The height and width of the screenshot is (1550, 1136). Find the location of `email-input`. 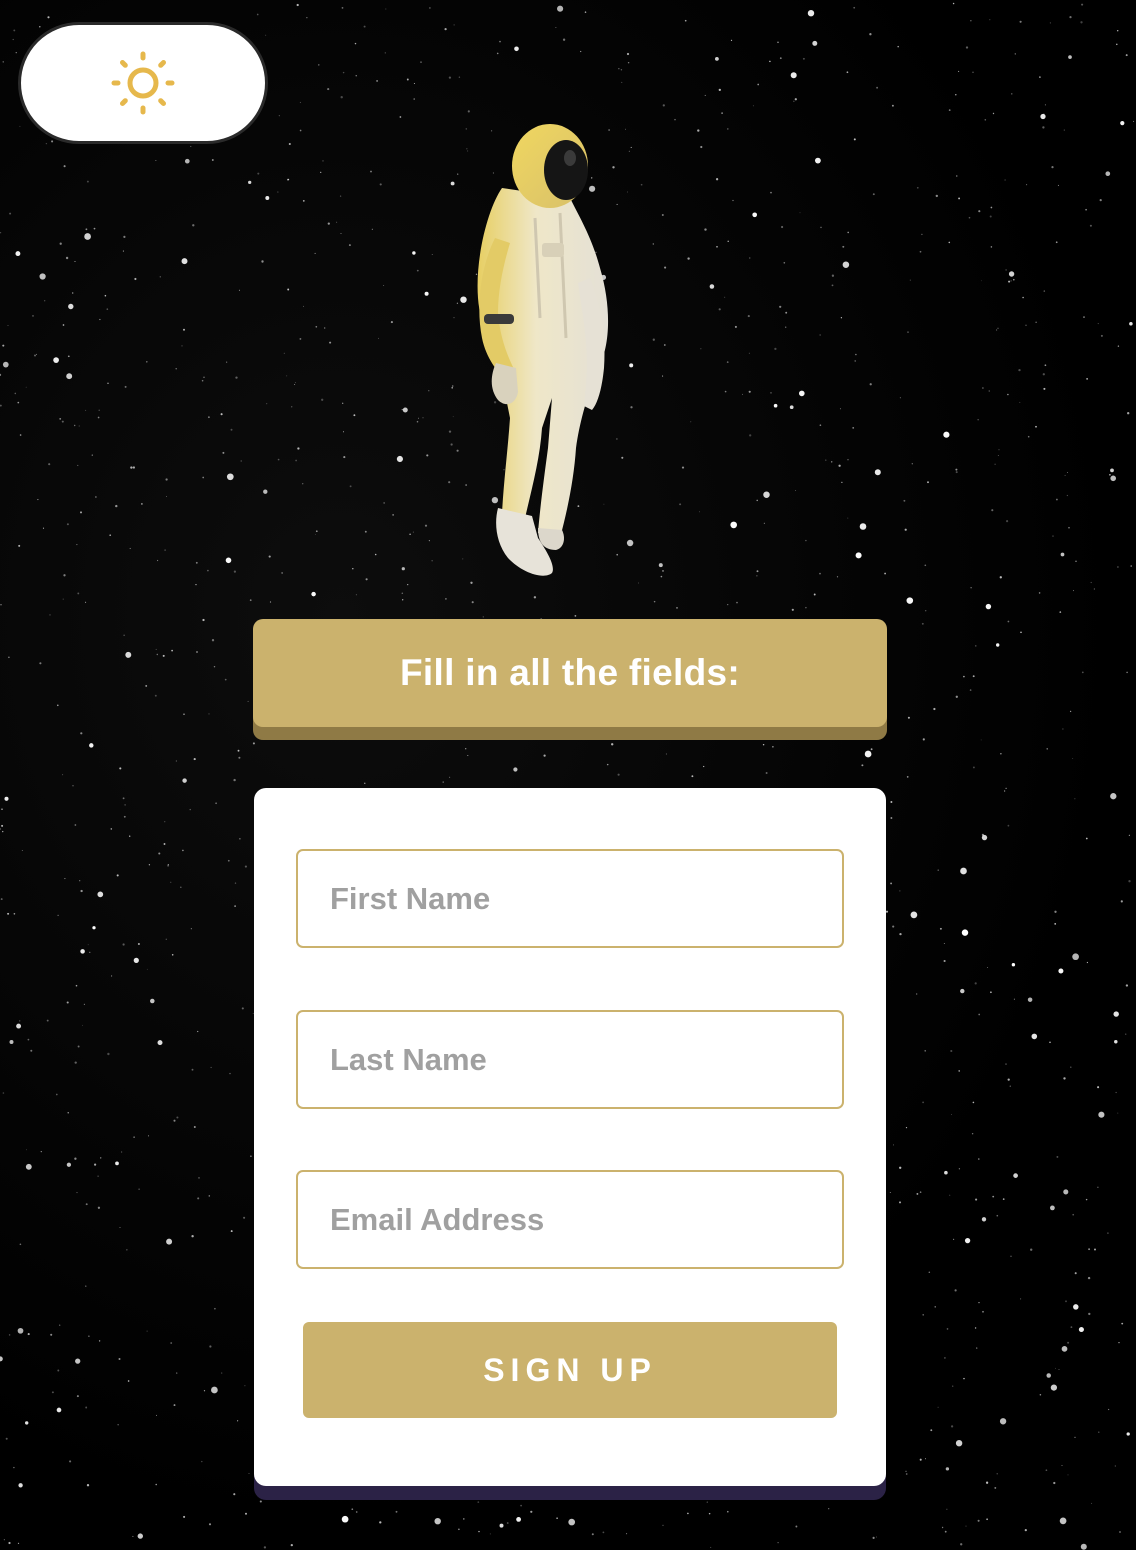

email-input is located at coordinates (570, 1219).